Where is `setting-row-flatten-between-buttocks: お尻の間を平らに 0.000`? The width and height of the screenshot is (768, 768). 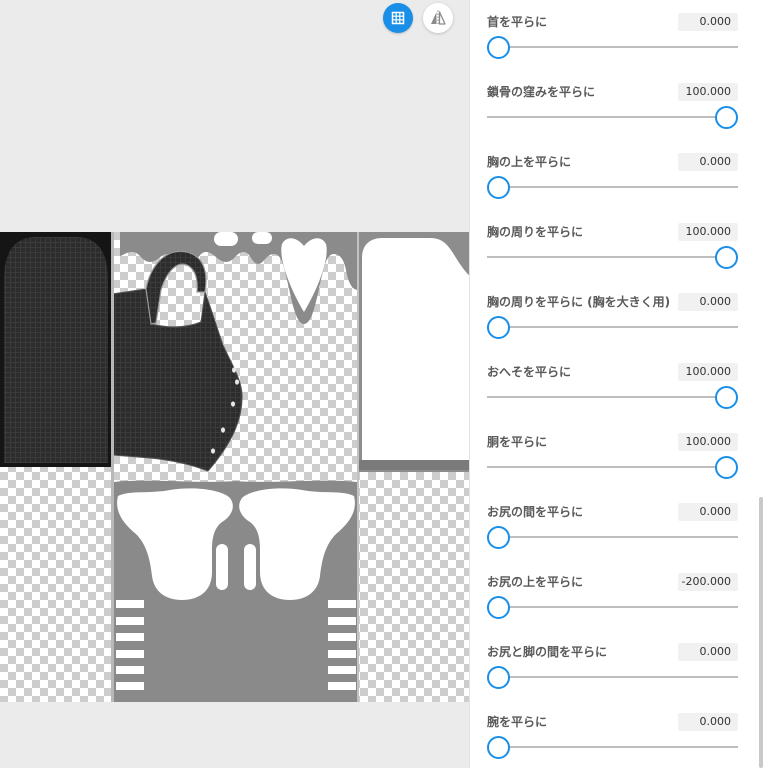 setting-row-flatten-between-buttocks: お尻の間を平らに 0.000 is located at coordinates (619, 525).